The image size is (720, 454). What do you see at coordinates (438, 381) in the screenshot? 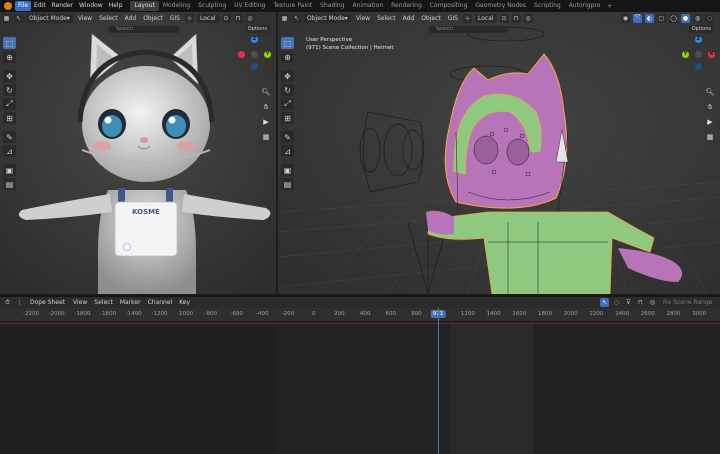
I see `playhead-line` at bounding box center [438, 381].